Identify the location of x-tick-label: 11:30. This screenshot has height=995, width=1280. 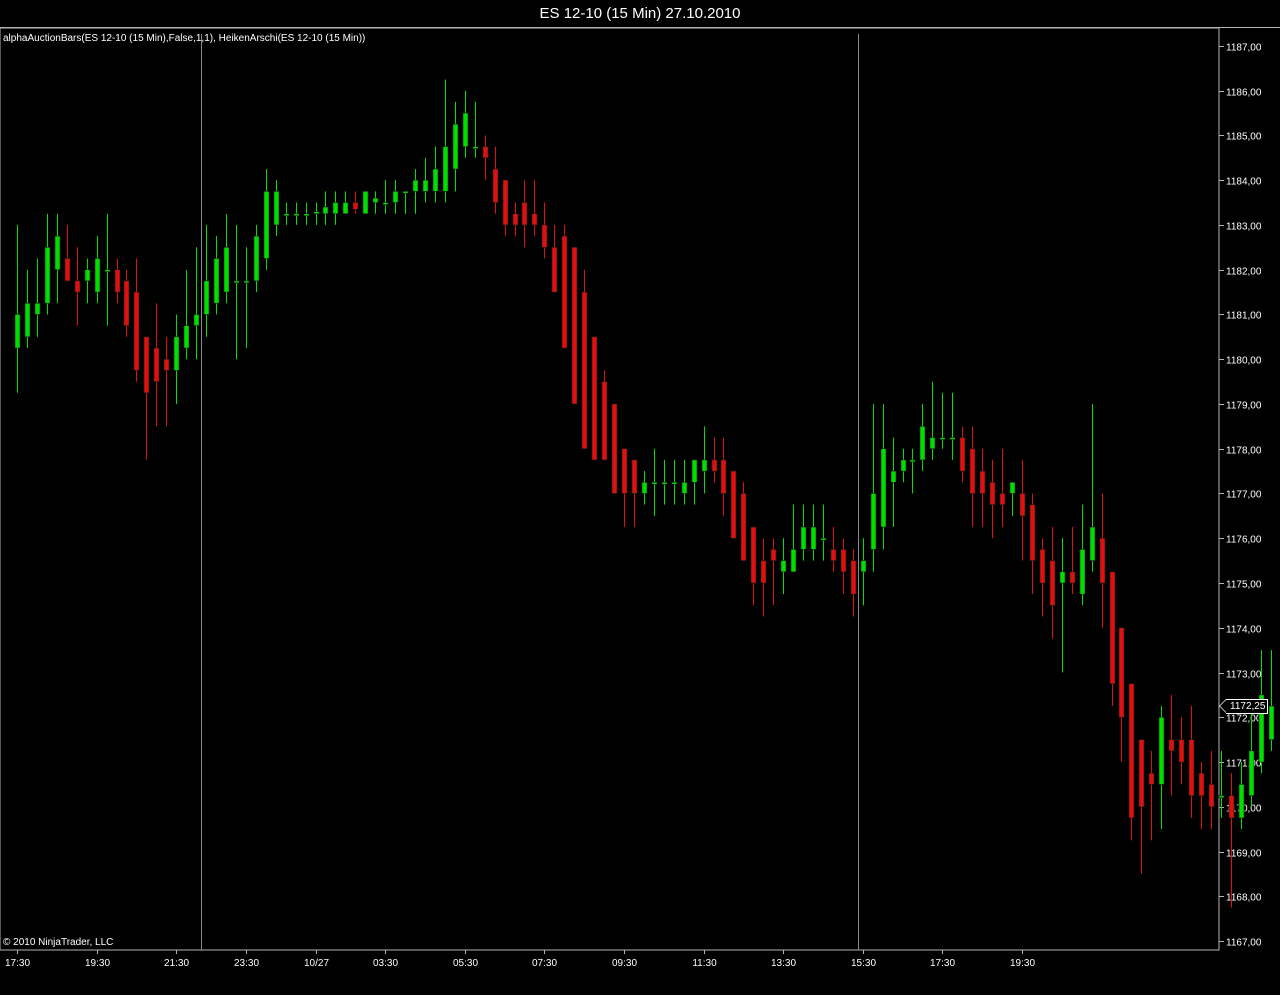
(704, 963).